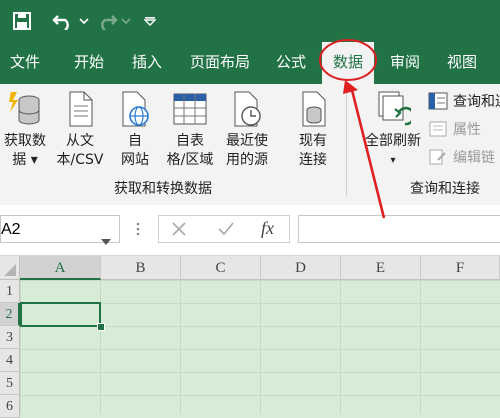 Image resolution: width=500 pixels, height=418 pixels. I want to click on group-label-queries: 查询和连接, so click(445, 189).